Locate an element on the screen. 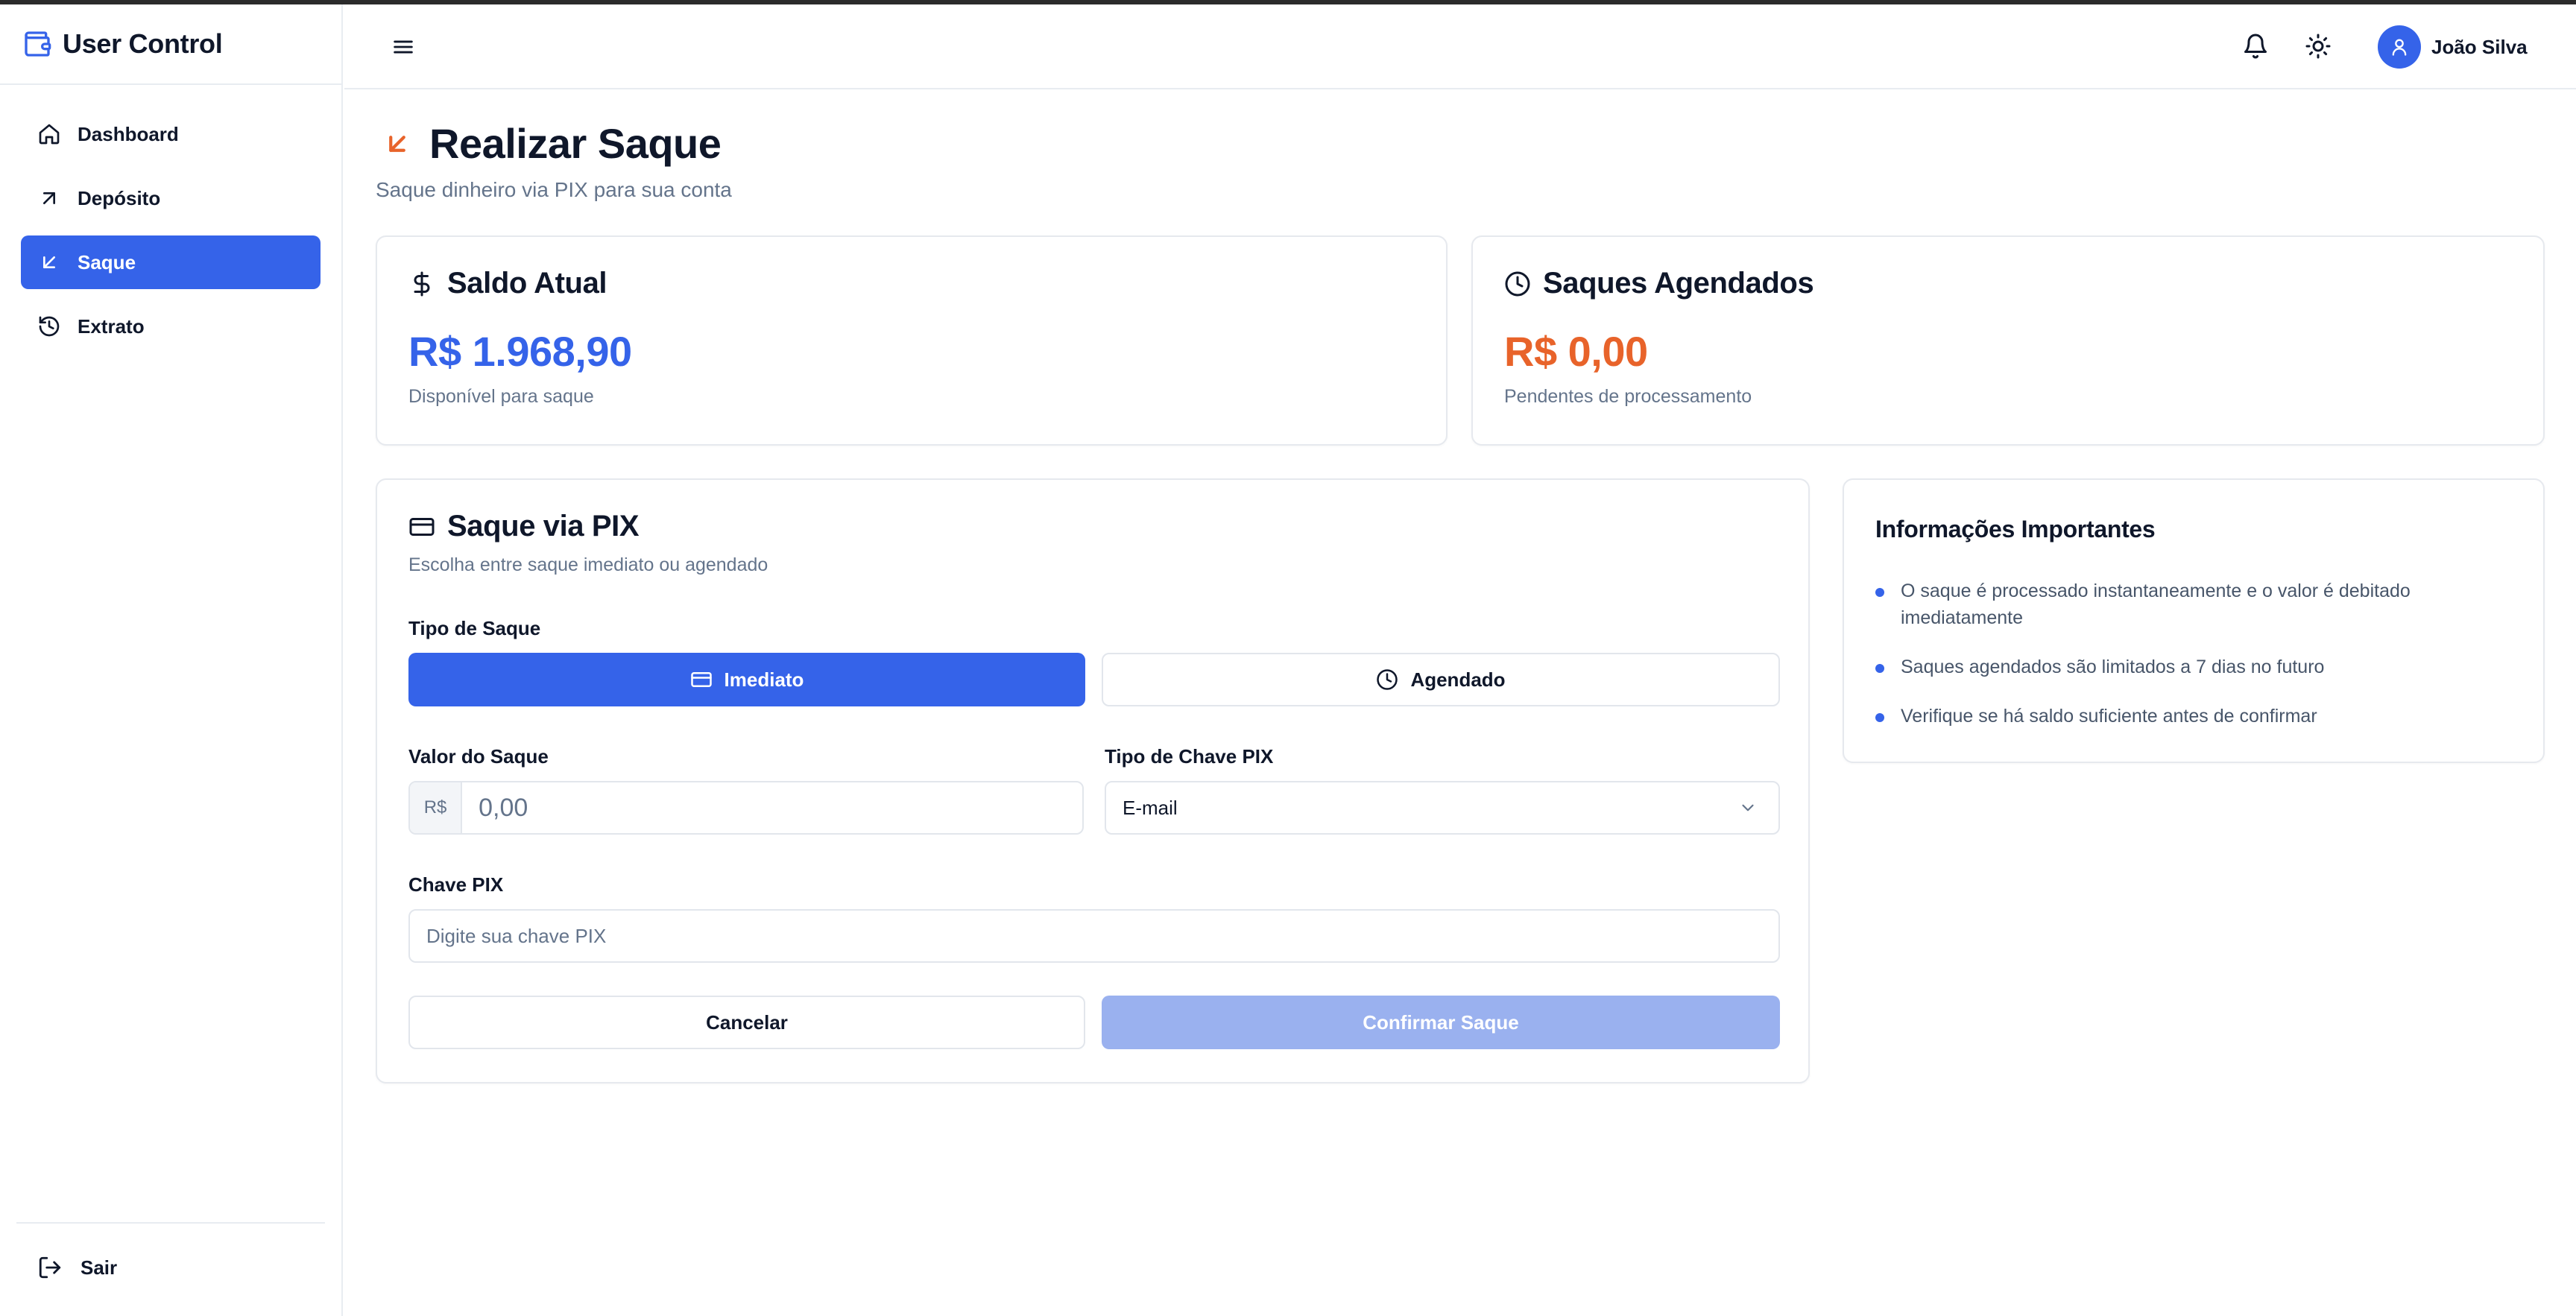 This screenshot has width=2576, height=1316. logout-button: Sair is located at coordinates (77, 1268).